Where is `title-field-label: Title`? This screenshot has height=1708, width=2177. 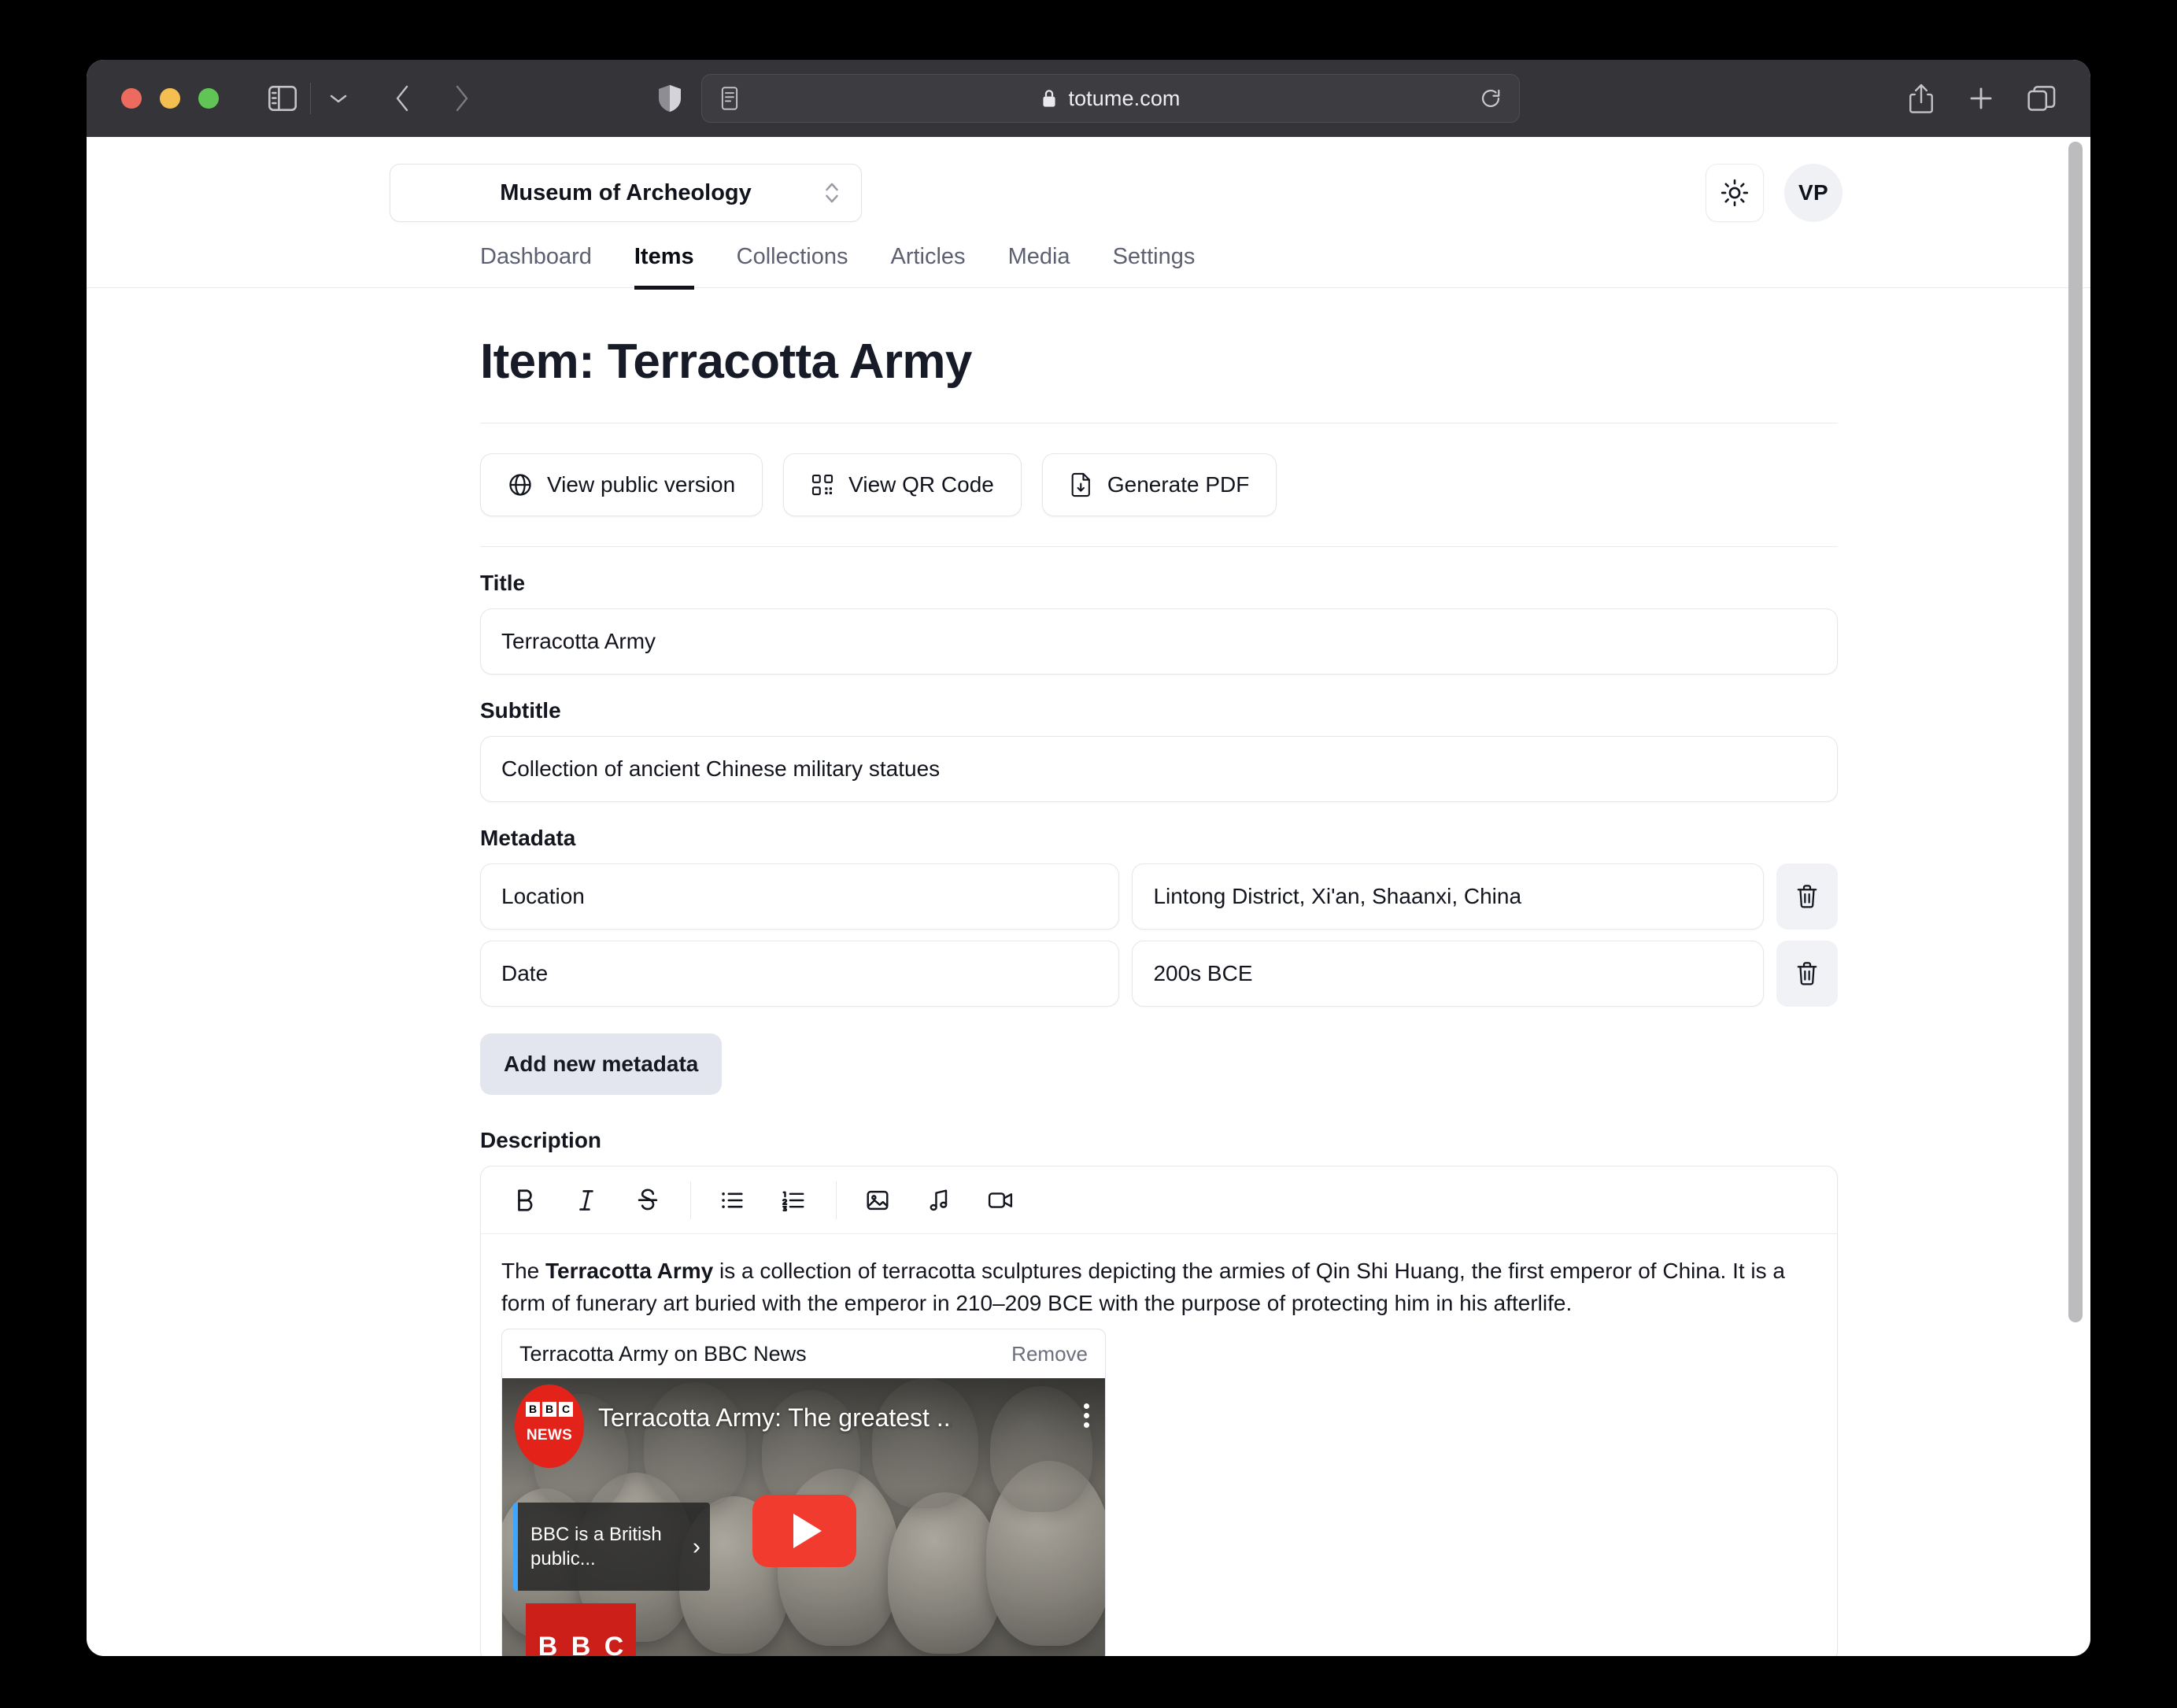
title-field-label: Title is located at coordinates (503, 583).